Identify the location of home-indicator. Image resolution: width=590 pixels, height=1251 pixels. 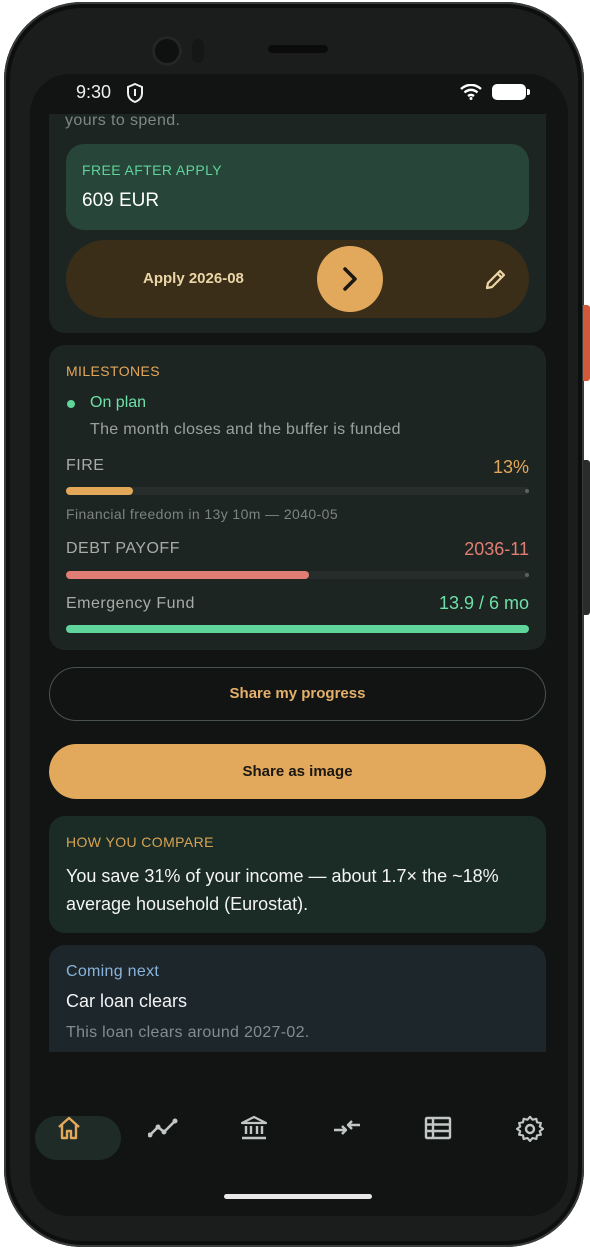
(298, 1196).